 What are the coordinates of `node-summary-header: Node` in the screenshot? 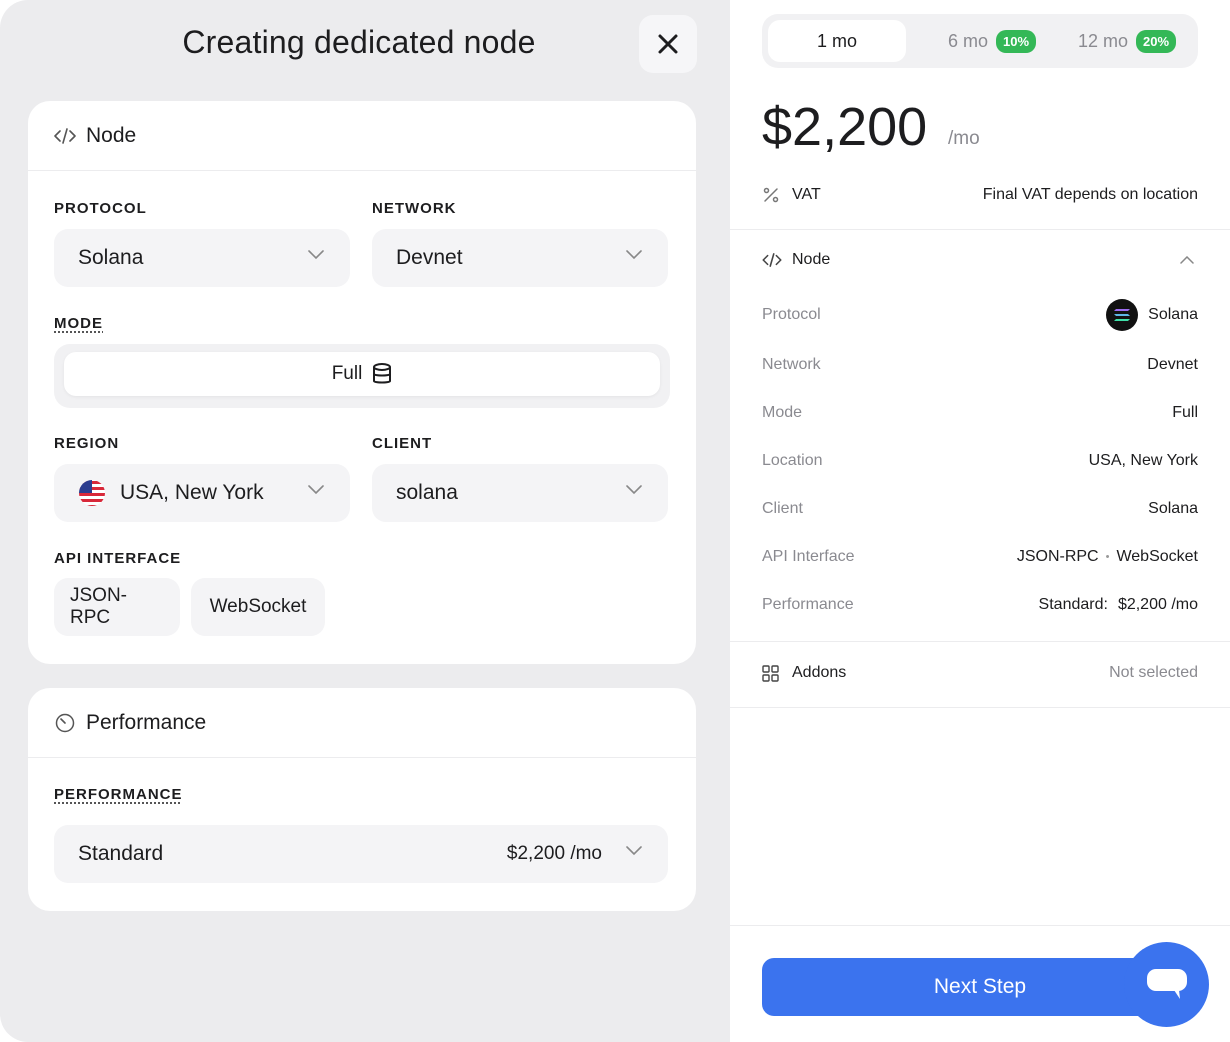 It's located at (980, 260).